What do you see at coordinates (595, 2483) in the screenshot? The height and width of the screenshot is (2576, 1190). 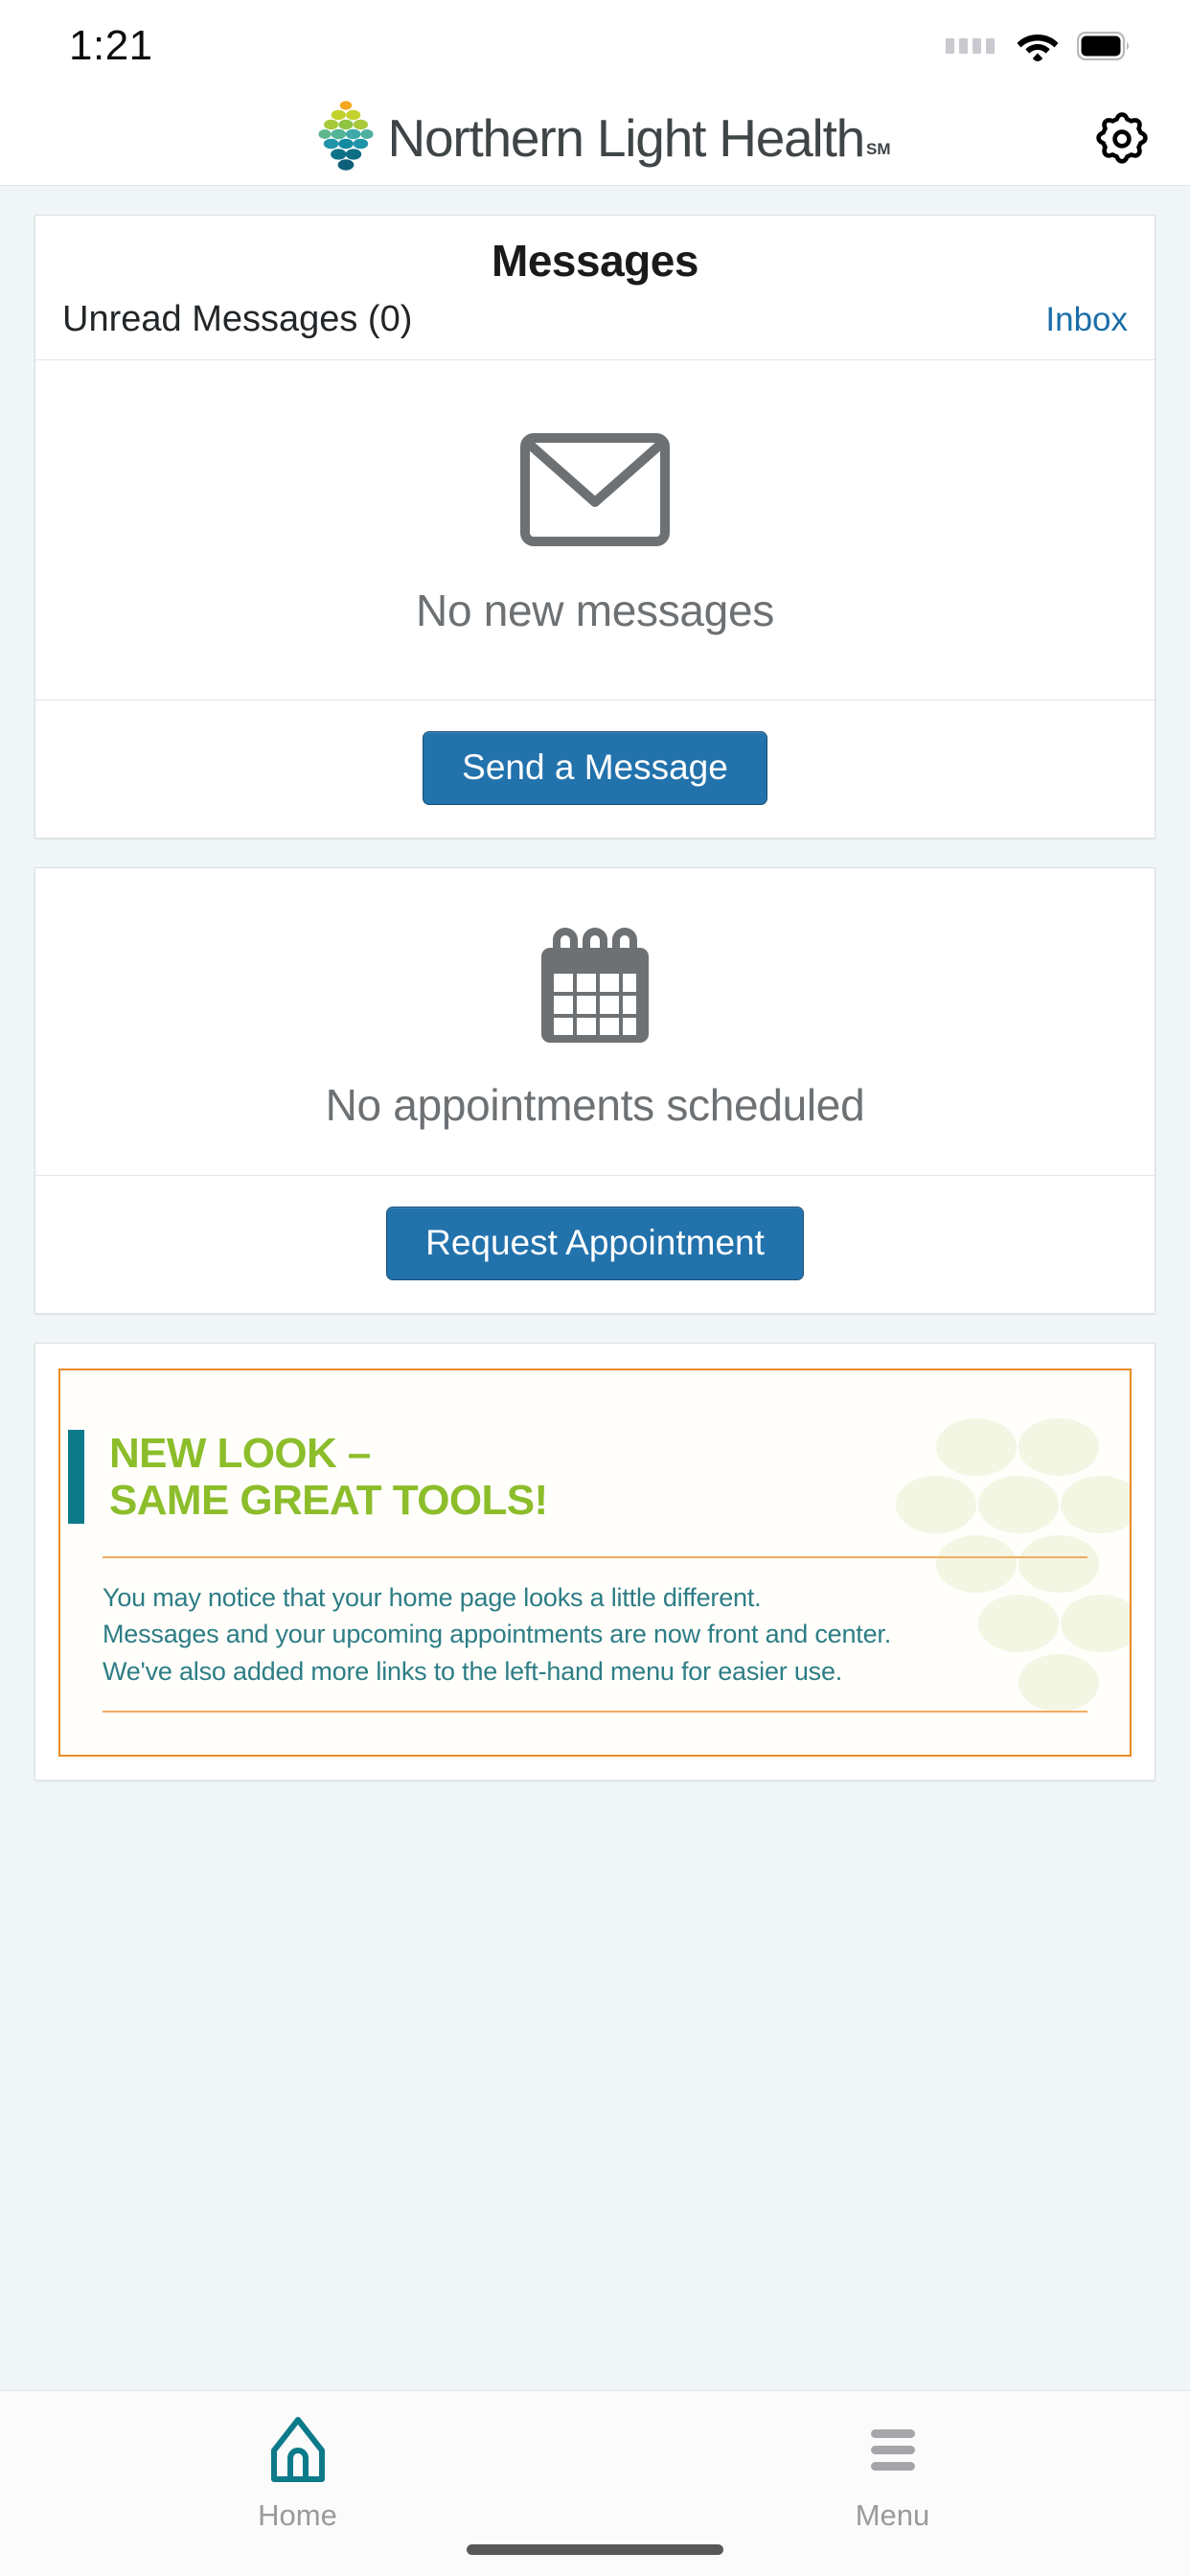 I see `bottom-navigation-bar: Home Menu` at bounding box center [595, 2483].